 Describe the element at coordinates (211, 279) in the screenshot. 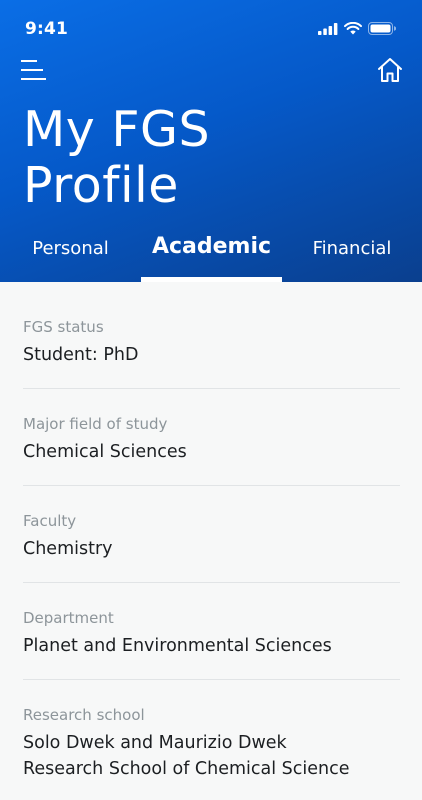

I see `selected-tab-indicator` at that location.